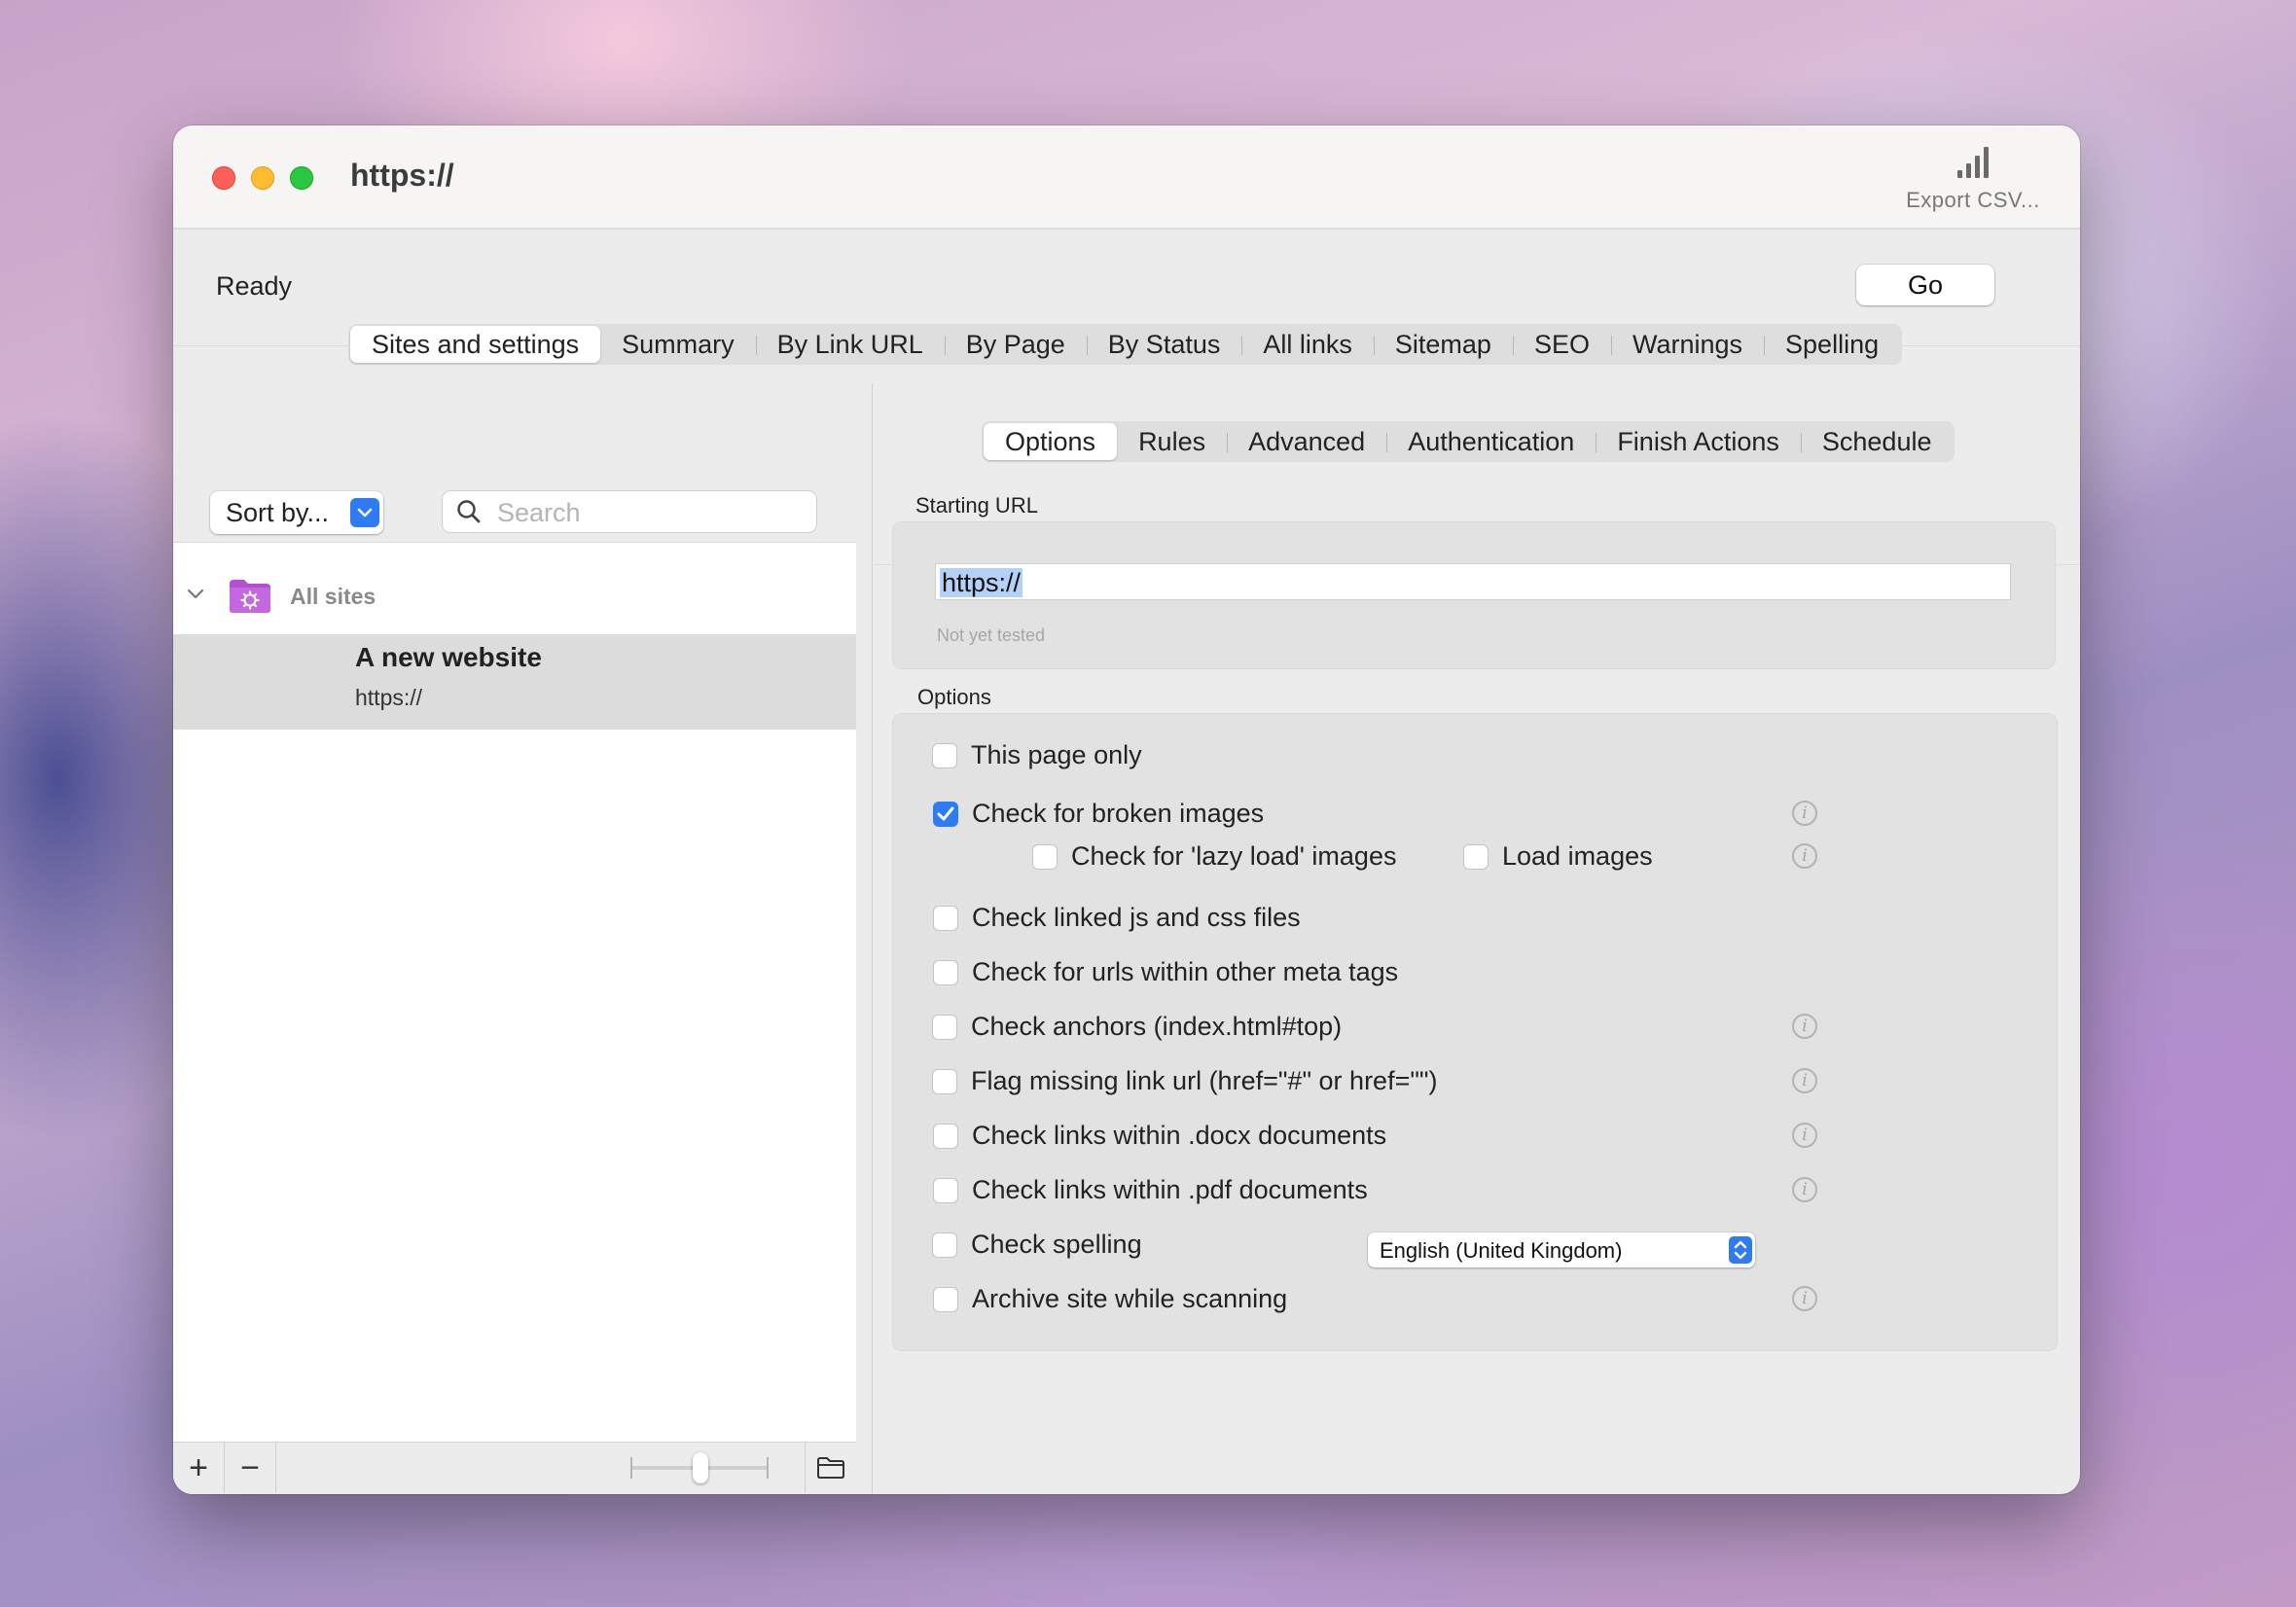 This screenshot has width=2296, height=1607. I want to click on tab-spelling: Spelling, so click(1832, 344).